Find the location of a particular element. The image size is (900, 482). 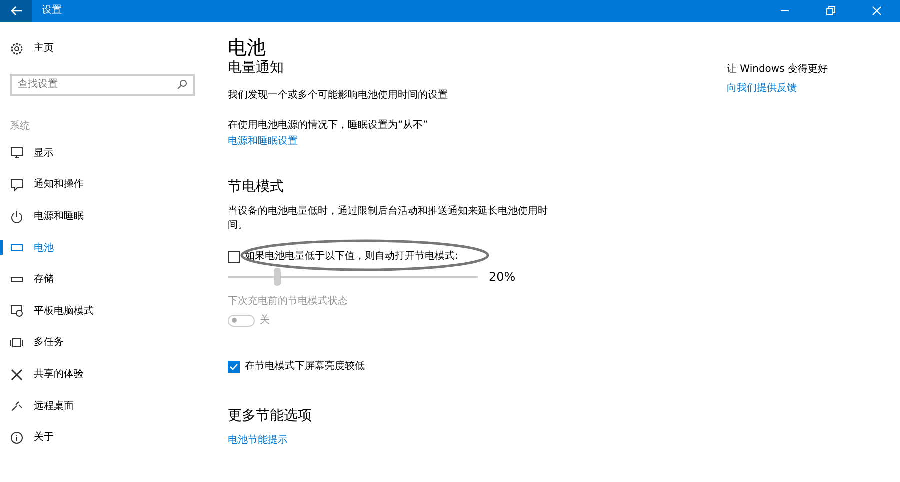

monitor-icon is located at coordinates (17, 153).